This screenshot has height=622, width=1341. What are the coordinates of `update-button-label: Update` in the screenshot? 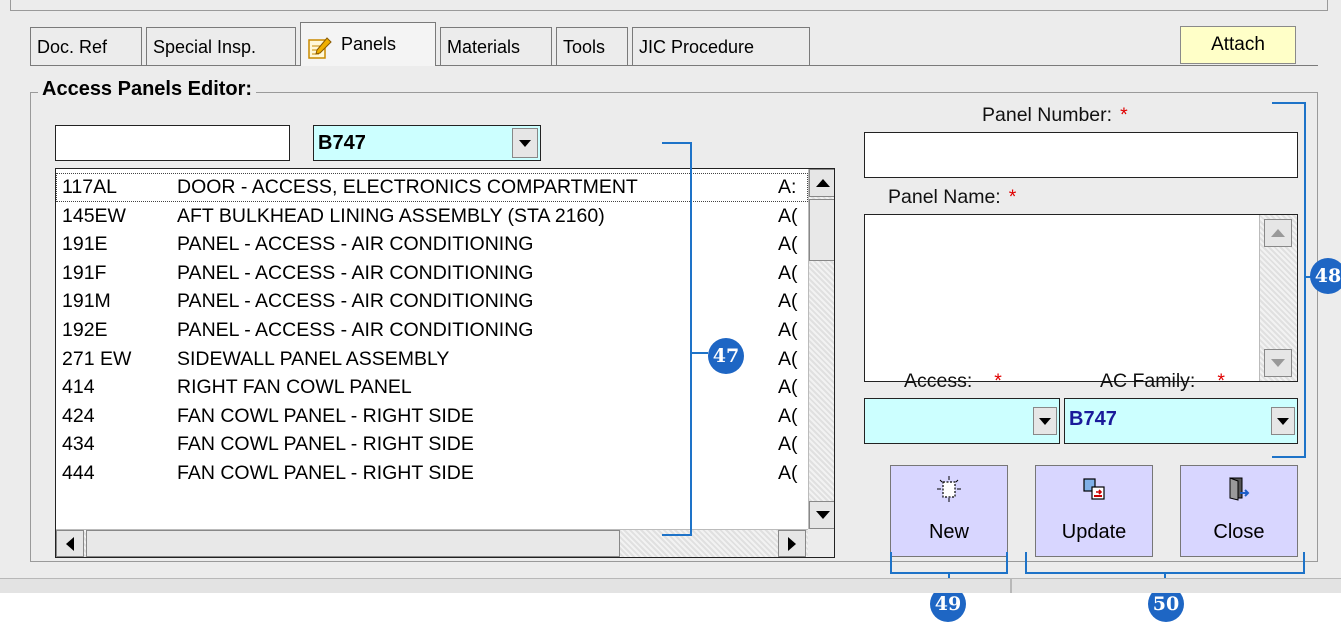 It's located at (1094, 532).